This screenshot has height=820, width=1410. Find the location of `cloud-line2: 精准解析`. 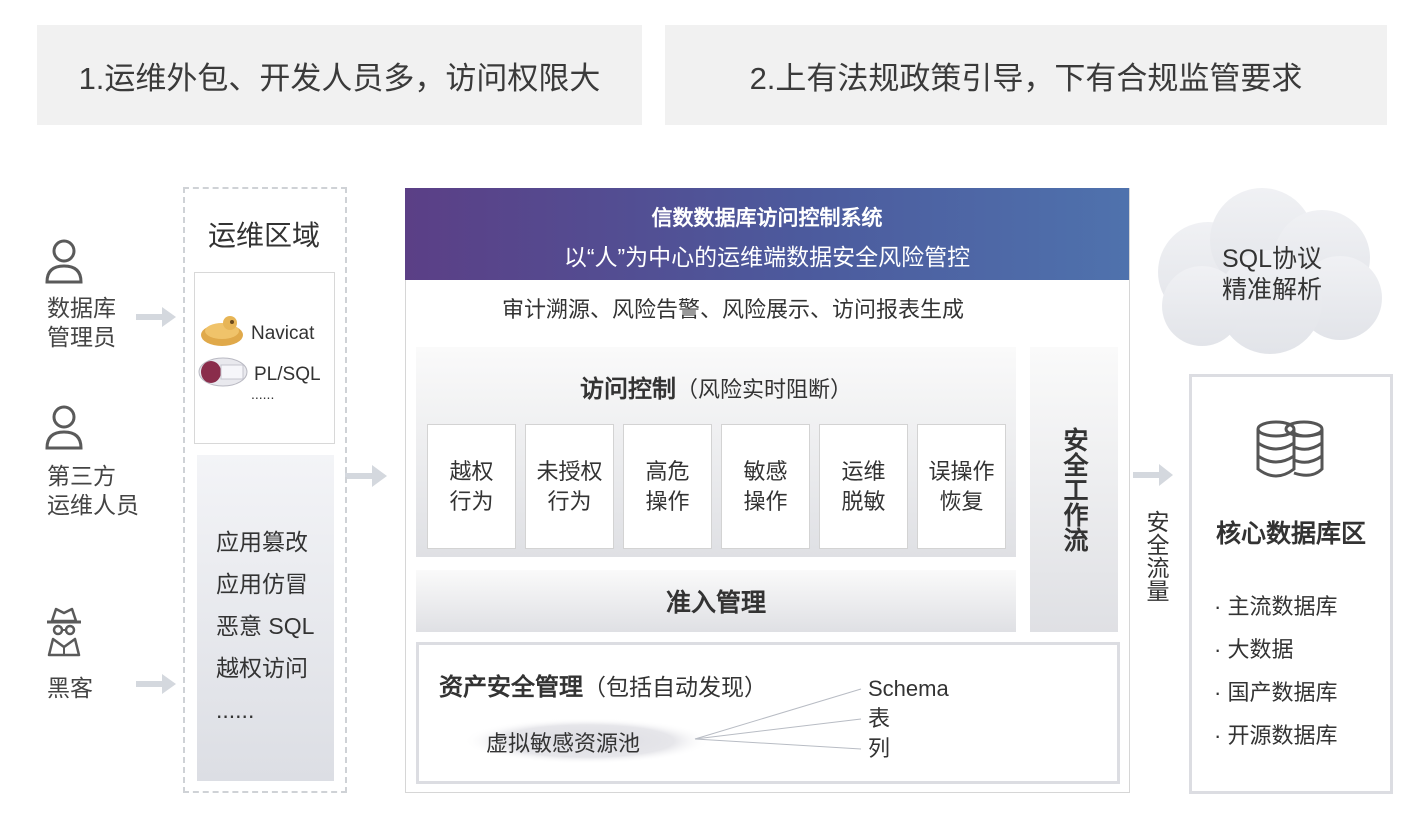

cloud-line2: 精准解析 is located at coordinates (1271, 290).